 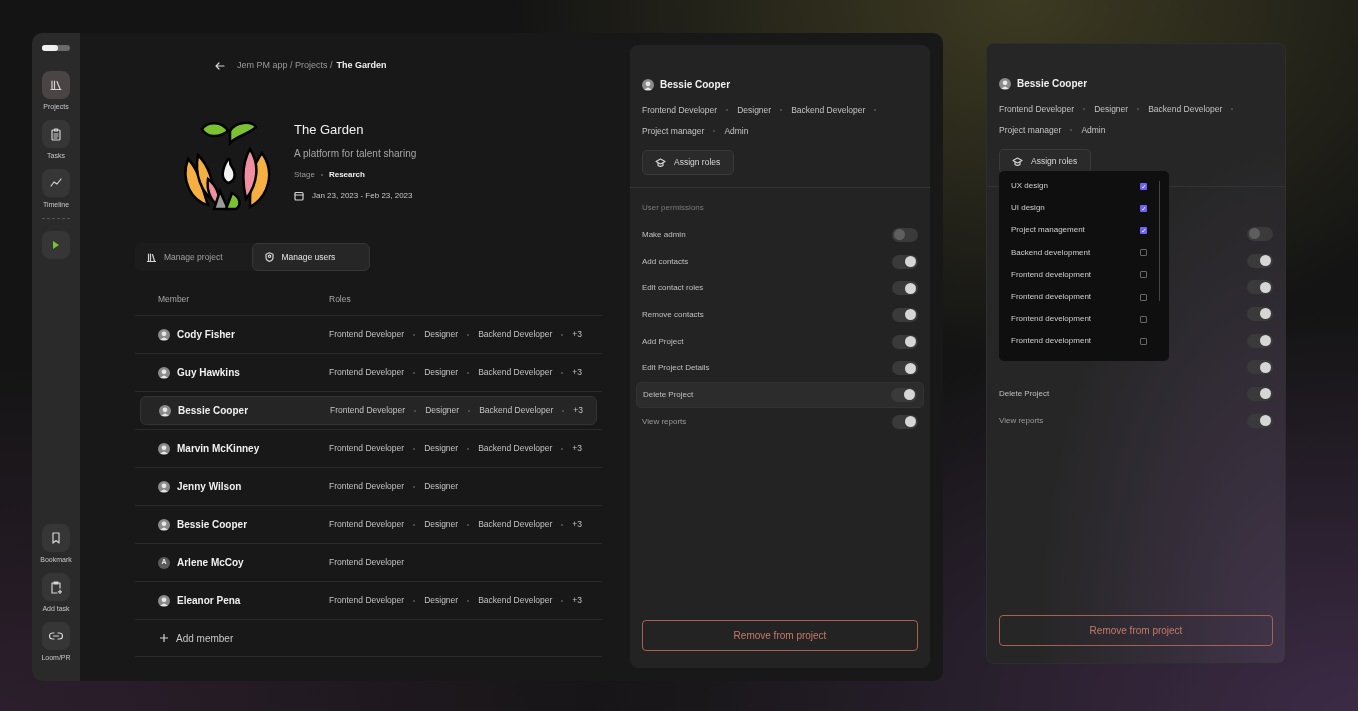 I want to click on graduation-cap-icon, so click(x=660, y=162).